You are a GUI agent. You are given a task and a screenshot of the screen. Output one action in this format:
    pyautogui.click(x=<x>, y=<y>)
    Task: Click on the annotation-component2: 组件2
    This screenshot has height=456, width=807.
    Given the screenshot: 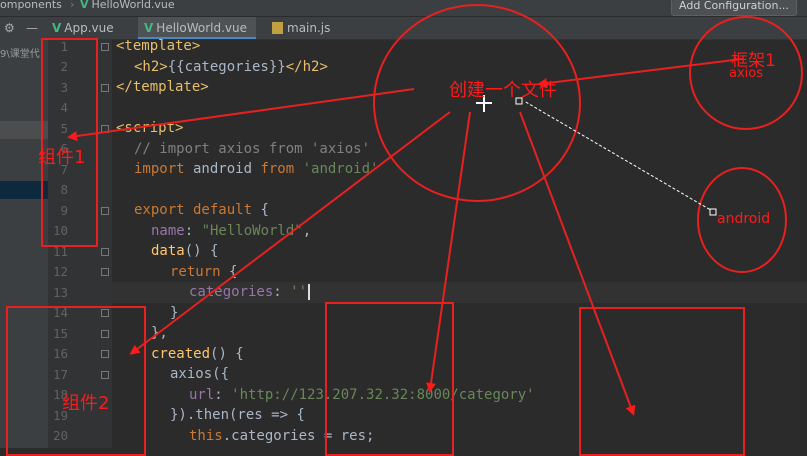 What is the action you would take?
    pyautogui.click(x=86, y=403)
    